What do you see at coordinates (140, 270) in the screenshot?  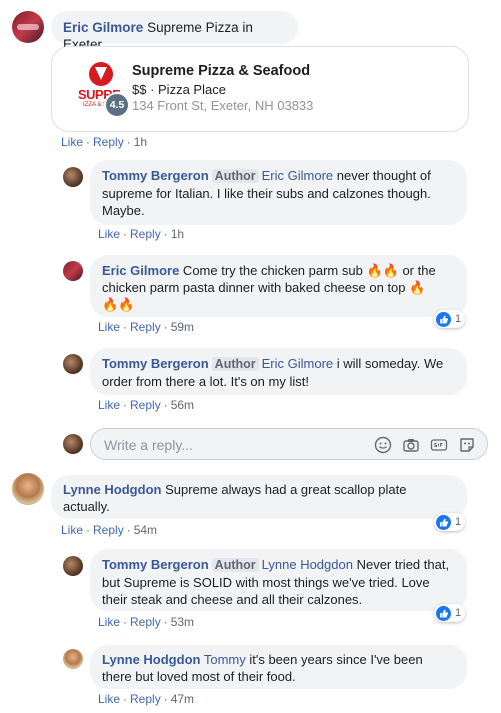 I see `reply-author: Eric Gilmore` at bounding box center [140, 270].